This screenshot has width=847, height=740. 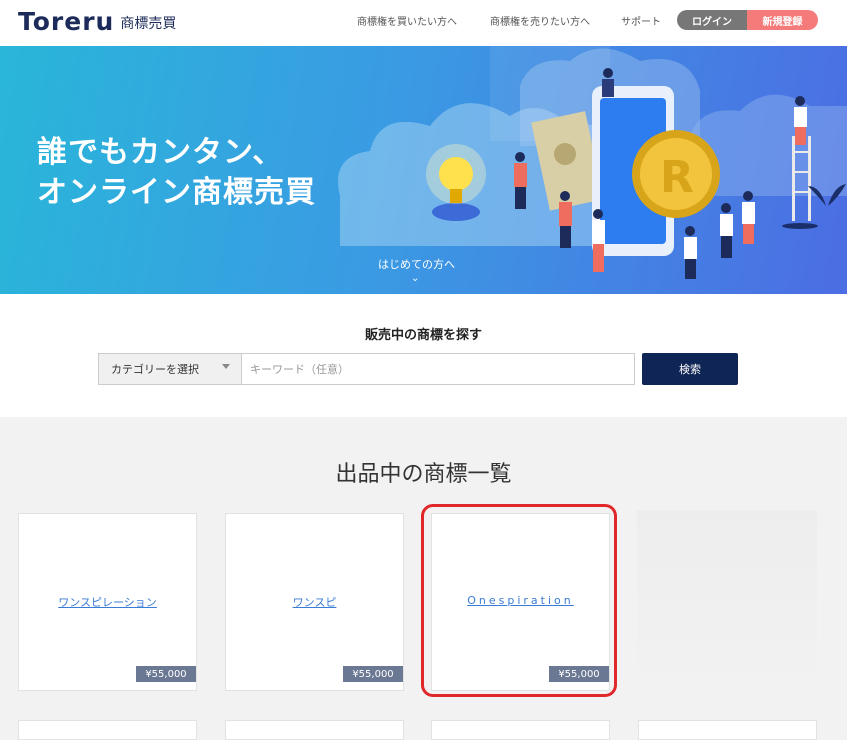 I want to click on hero-title-line1: 誰でもカンタン、, so click(x=160, y=152).